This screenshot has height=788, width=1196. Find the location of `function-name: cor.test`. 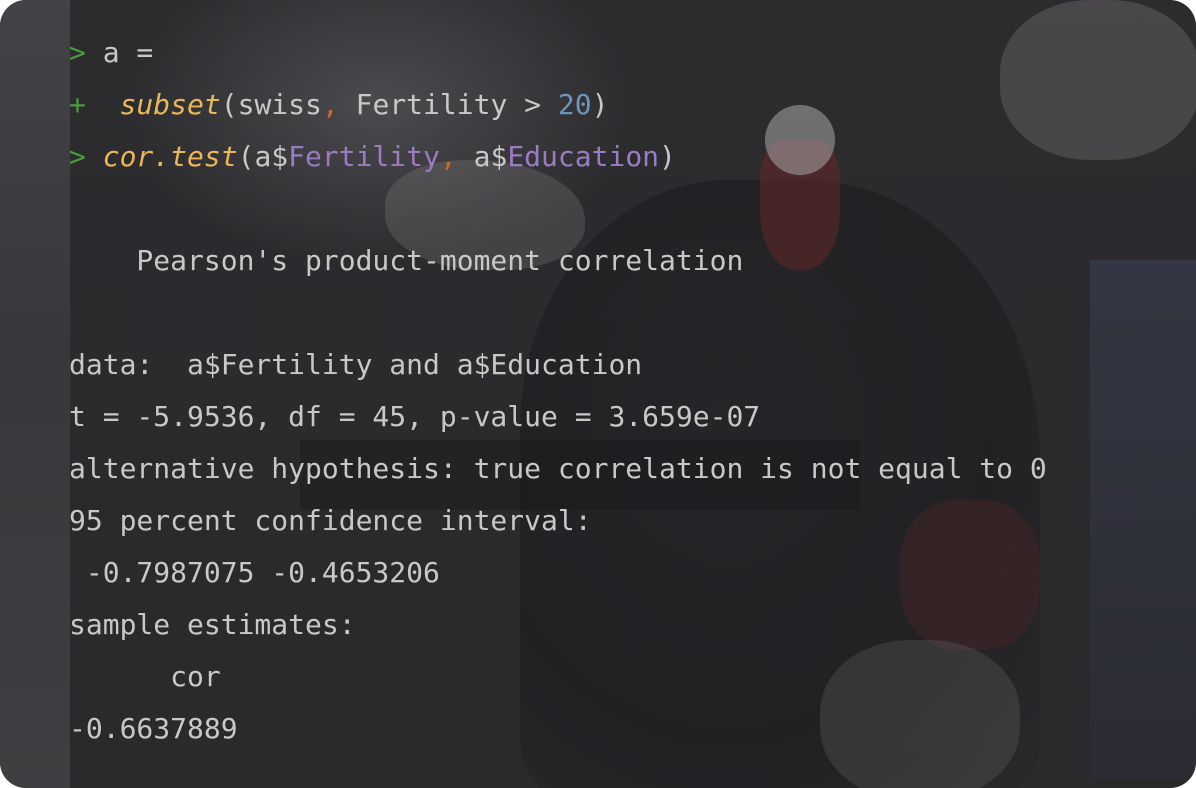

function-name: cor.test is located at coordinates (170, 156).